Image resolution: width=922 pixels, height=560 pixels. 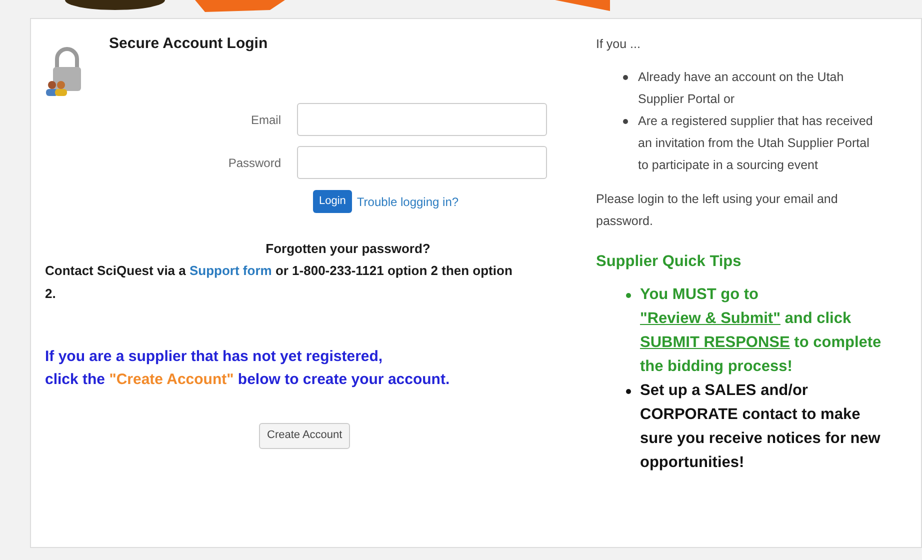 I want to click on inline-link: SUBMIT RESPONSE, so click(x=715, y=342).